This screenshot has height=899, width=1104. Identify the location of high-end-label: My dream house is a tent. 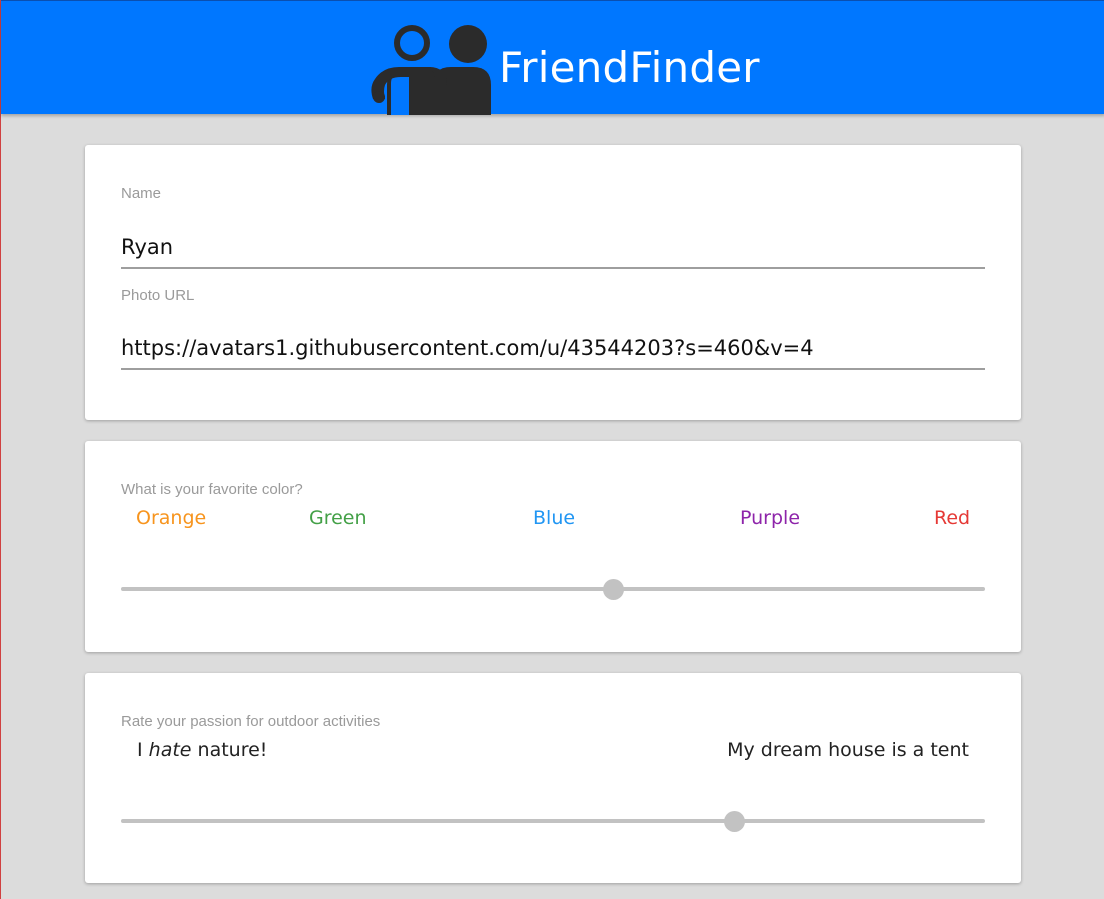
(848, 750).